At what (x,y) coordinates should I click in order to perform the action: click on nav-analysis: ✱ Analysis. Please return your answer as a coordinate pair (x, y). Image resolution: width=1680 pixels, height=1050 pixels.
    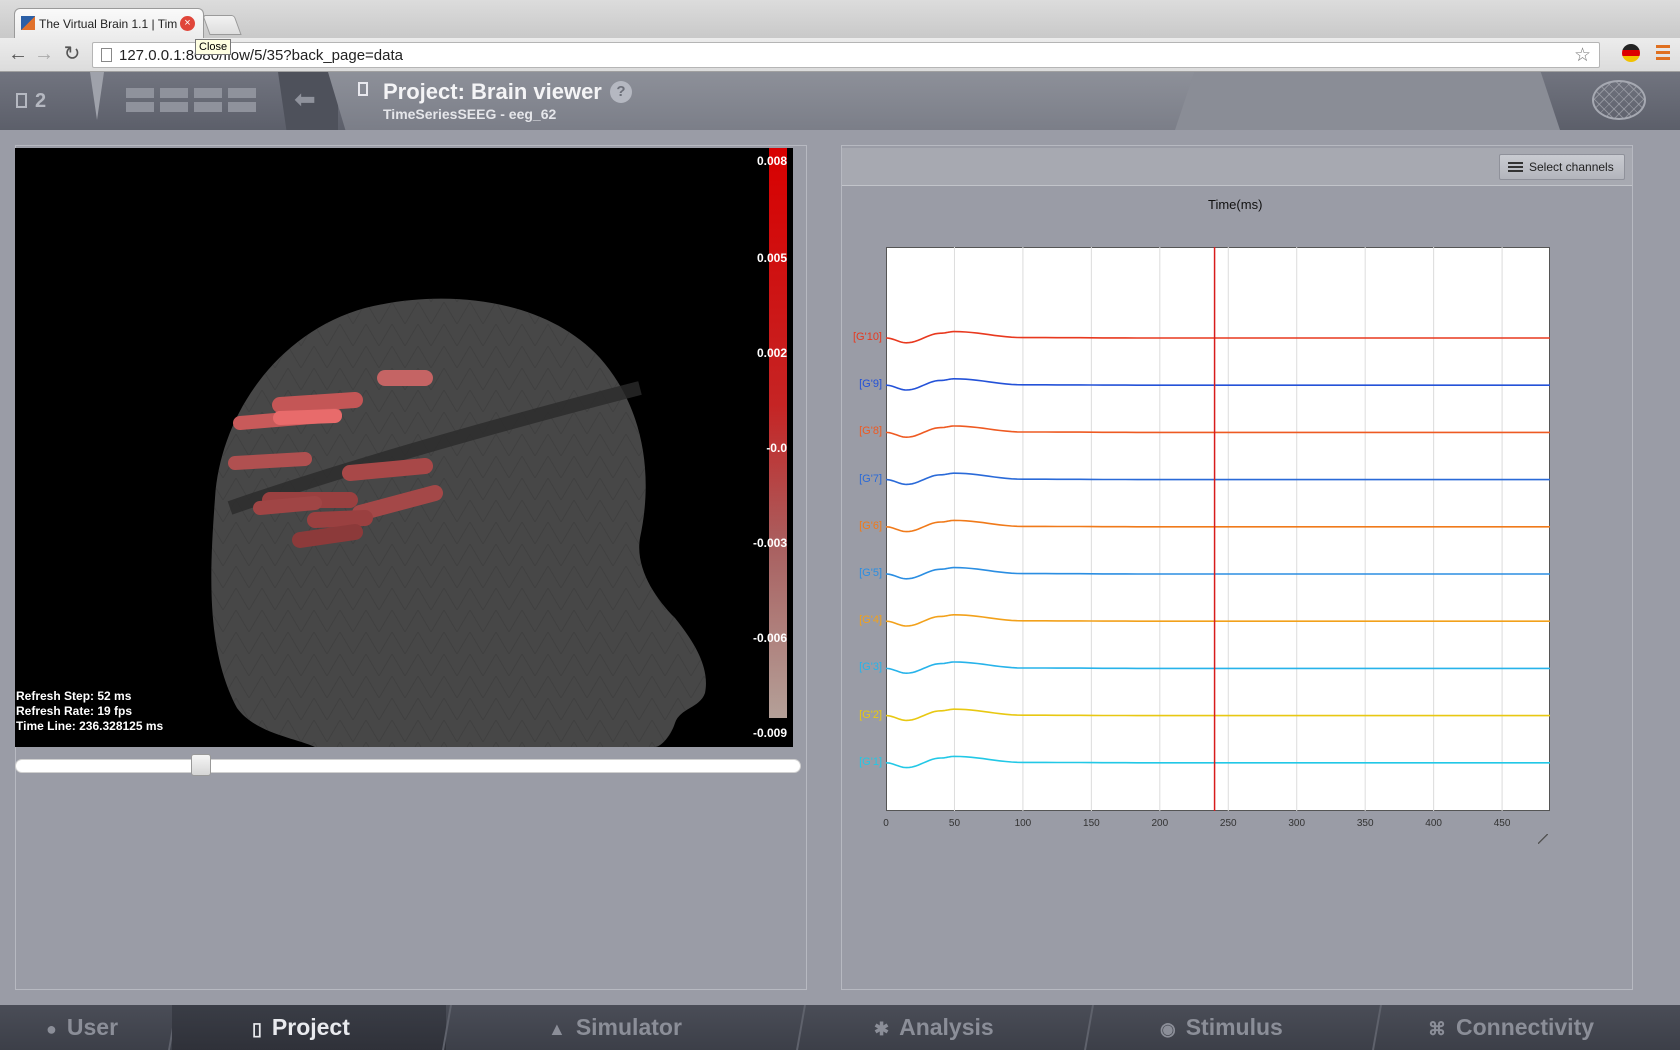
    Looking at the image, I should click on (934, 1027).